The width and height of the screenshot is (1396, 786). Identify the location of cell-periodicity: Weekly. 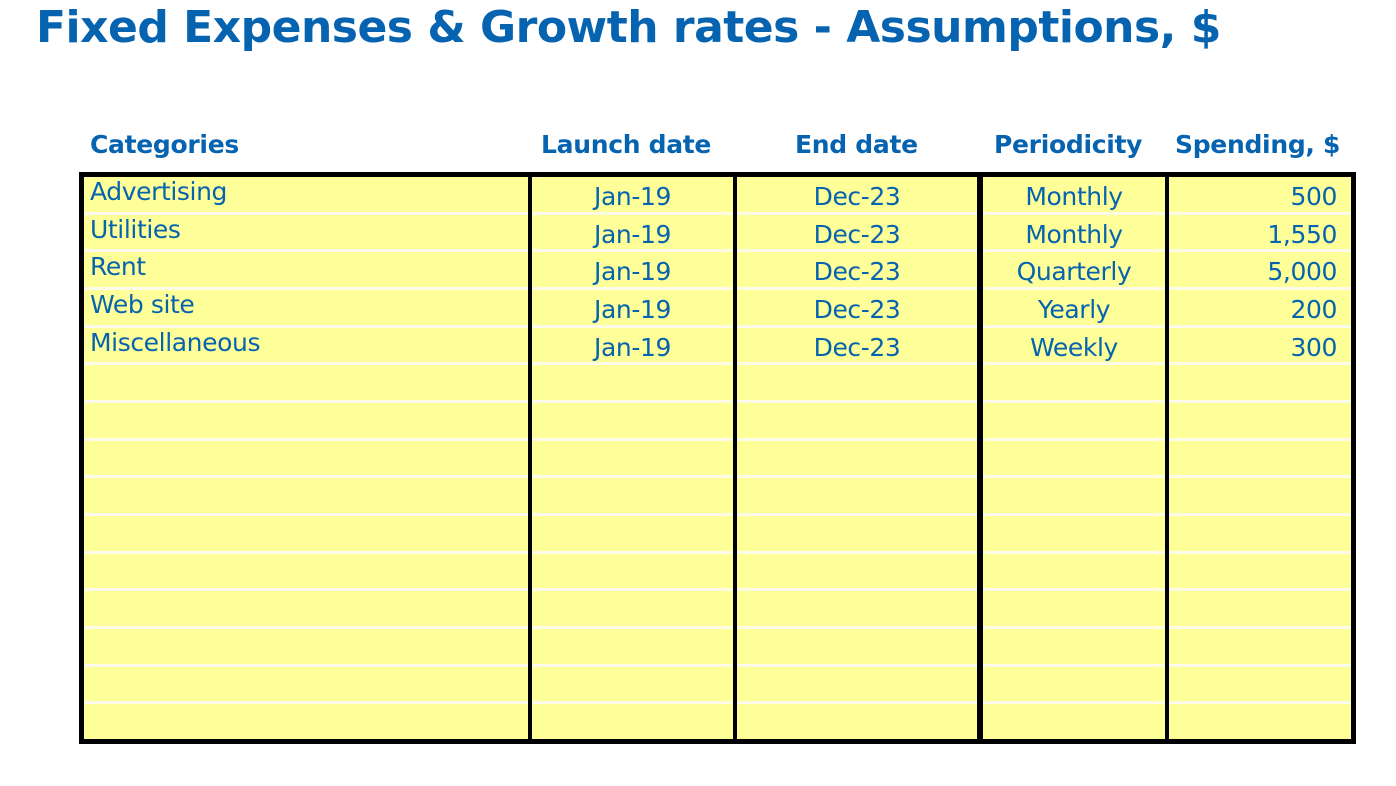
(1074, 347).